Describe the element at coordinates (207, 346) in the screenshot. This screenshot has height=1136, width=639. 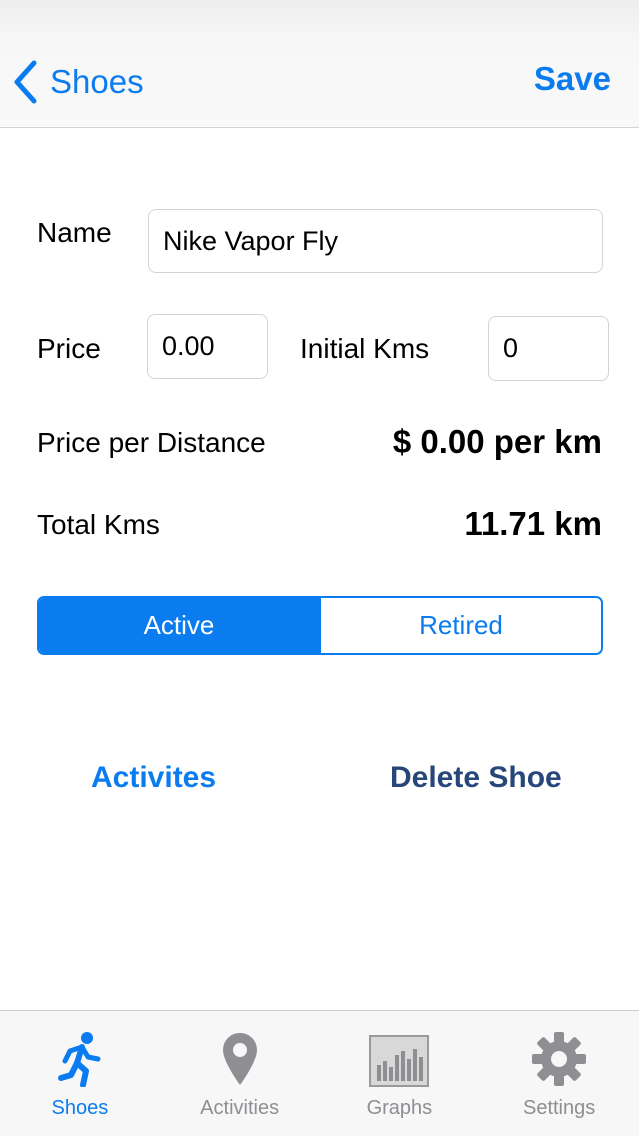
I see `price-field` at that location.